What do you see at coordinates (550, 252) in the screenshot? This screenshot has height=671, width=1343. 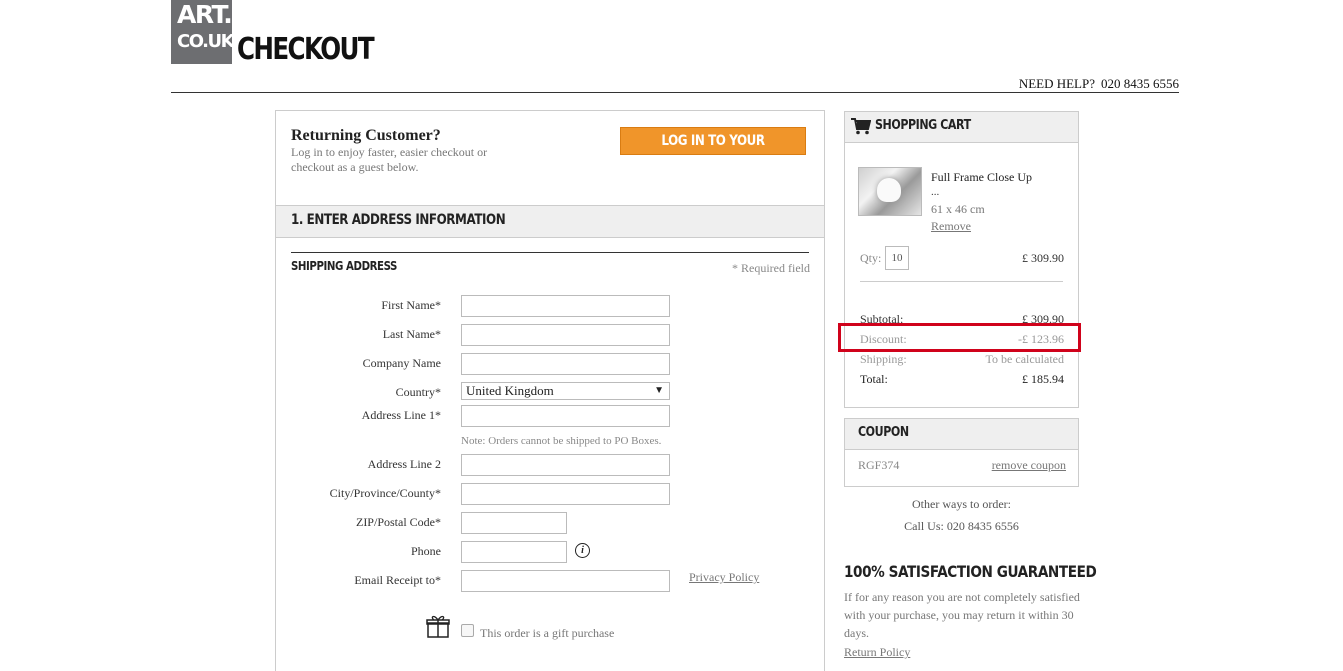 I see `shipping-divider` at bounding box center [550, 252].